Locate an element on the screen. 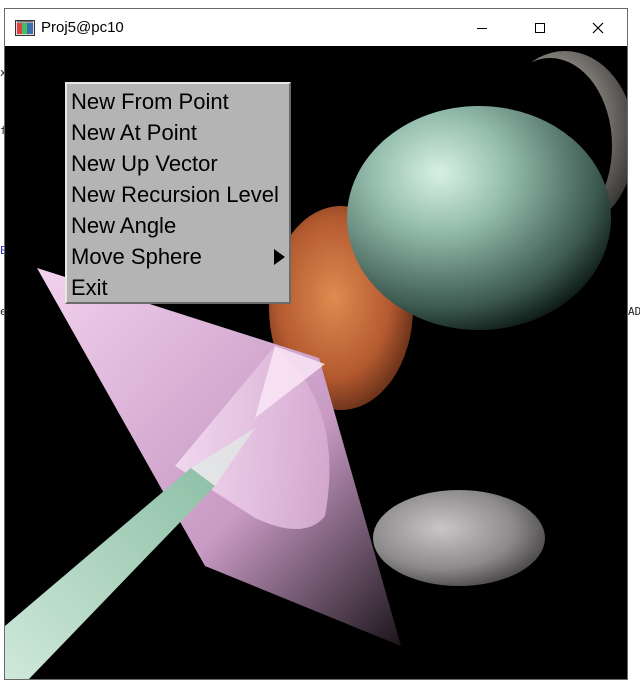  menu-item-new-angle: New Angle is located at coordinates (178, 225).